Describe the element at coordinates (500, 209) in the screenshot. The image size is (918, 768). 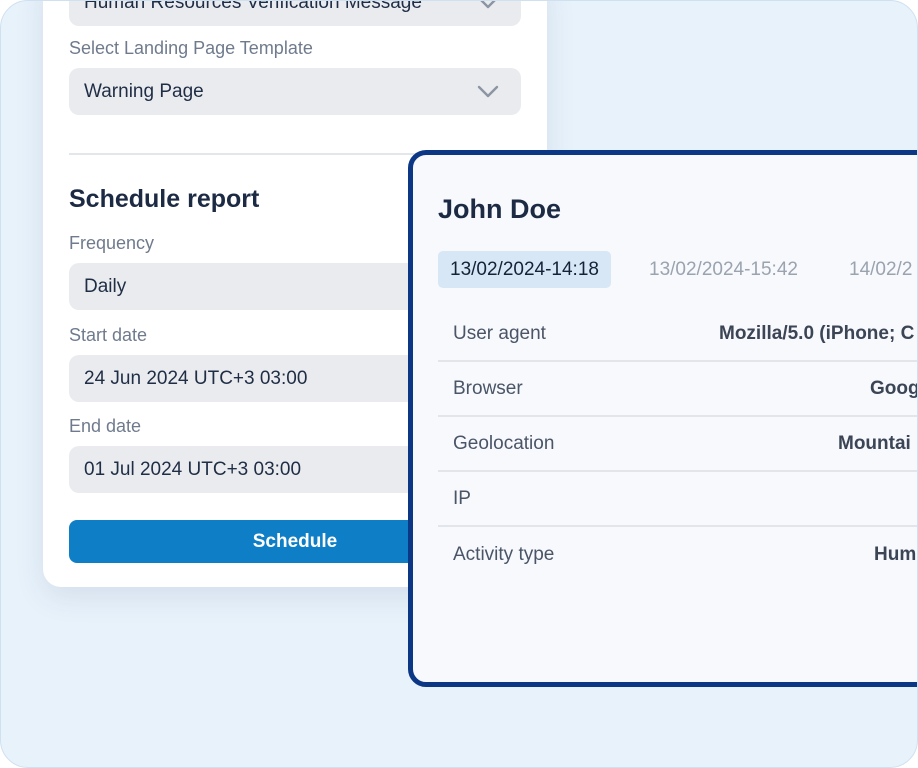
I see `user-name: John Doe` at that location.